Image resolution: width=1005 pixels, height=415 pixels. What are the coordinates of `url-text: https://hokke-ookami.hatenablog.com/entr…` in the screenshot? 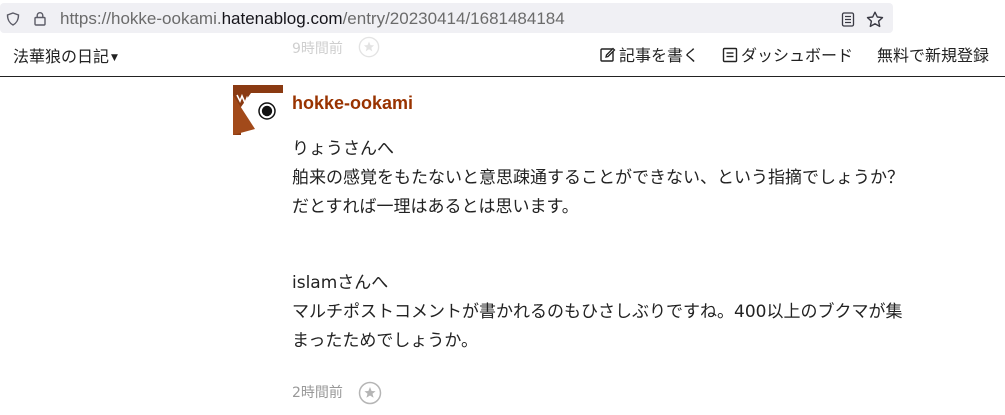 It's located at (312, 19).